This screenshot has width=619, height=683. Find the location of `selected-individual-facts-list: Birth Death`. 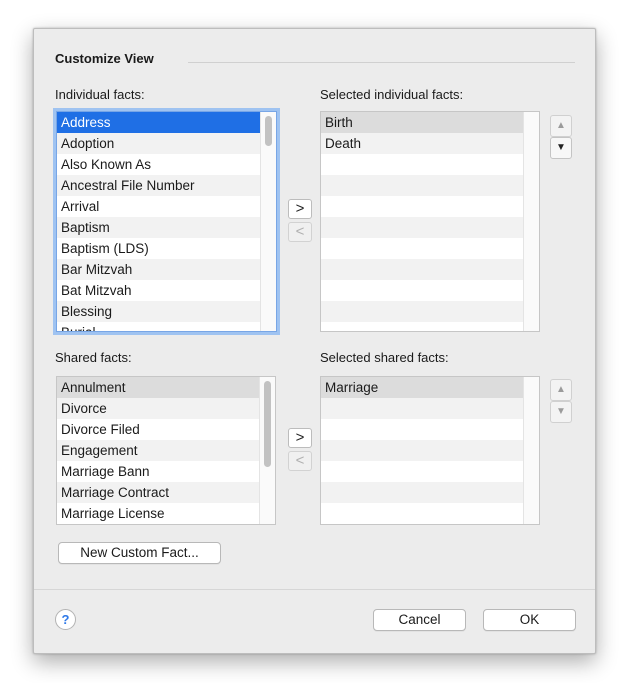

selected-individual-facts-list: Birth Death is located at coordinates (430, 221).